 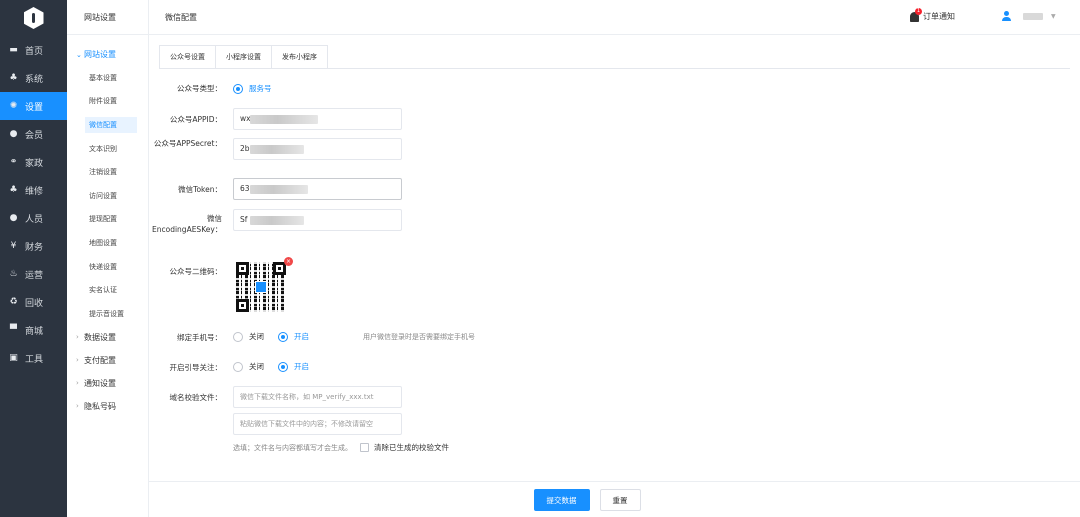 I want to click on nav-item-6: ● 人员, so click(x=33, y=218).